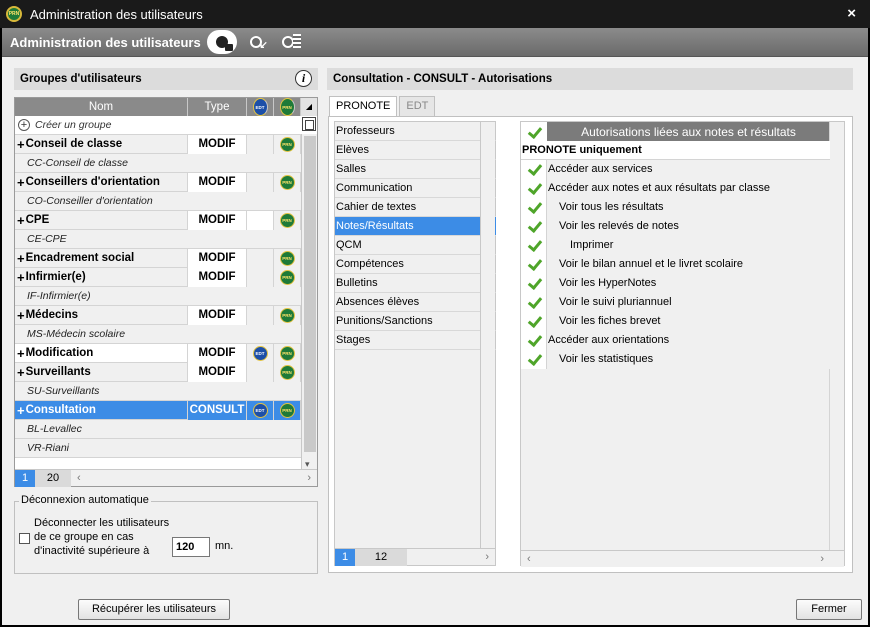 Image resolution: width=870 pixels, height=627 pixels. What do you see at coordinates (158, 163) in the screenshot?
I see `user-row: CC-Conseil de classe` at bounding box center [158, 163].